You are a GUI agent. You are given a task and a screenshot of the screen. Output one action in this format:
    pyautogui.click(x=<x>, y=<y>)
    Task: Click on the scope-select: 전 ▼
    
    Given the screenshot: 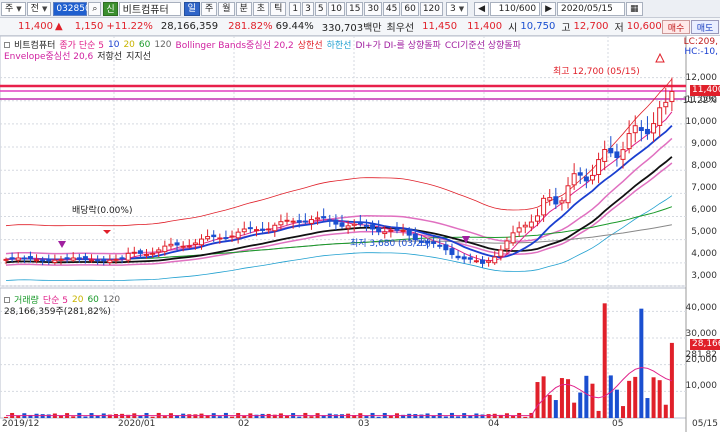 What is the action you would take?
    pyautogui.click(x=39, y=8)
    